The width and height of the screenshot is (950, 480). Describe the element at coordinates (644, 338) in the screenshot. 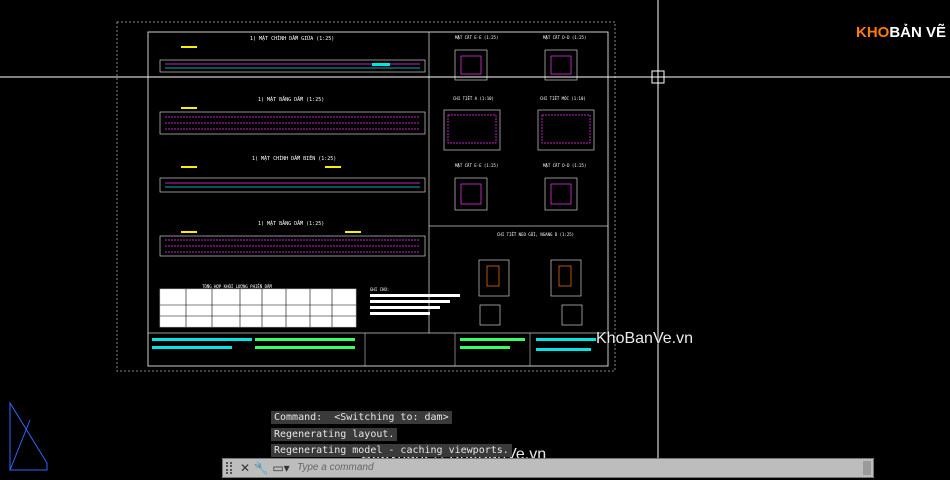

I see `watermark-site: KhoBanVe.vn` at that location.